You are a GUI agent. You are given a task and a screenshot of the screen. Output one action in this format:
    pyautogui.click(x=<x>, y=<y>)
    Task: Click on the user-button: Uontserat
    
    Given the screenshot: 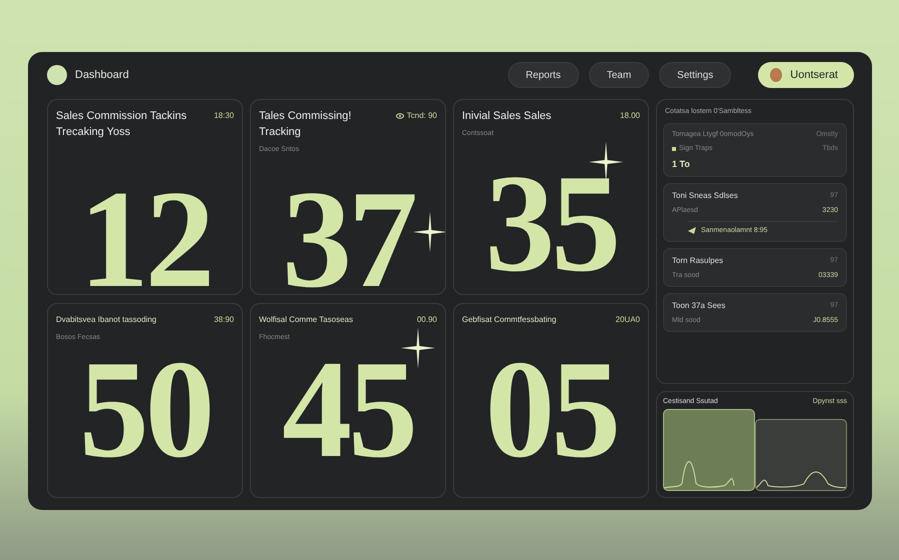 What is the action you would take?
    pyautogui.click(x=806, y=75)
    